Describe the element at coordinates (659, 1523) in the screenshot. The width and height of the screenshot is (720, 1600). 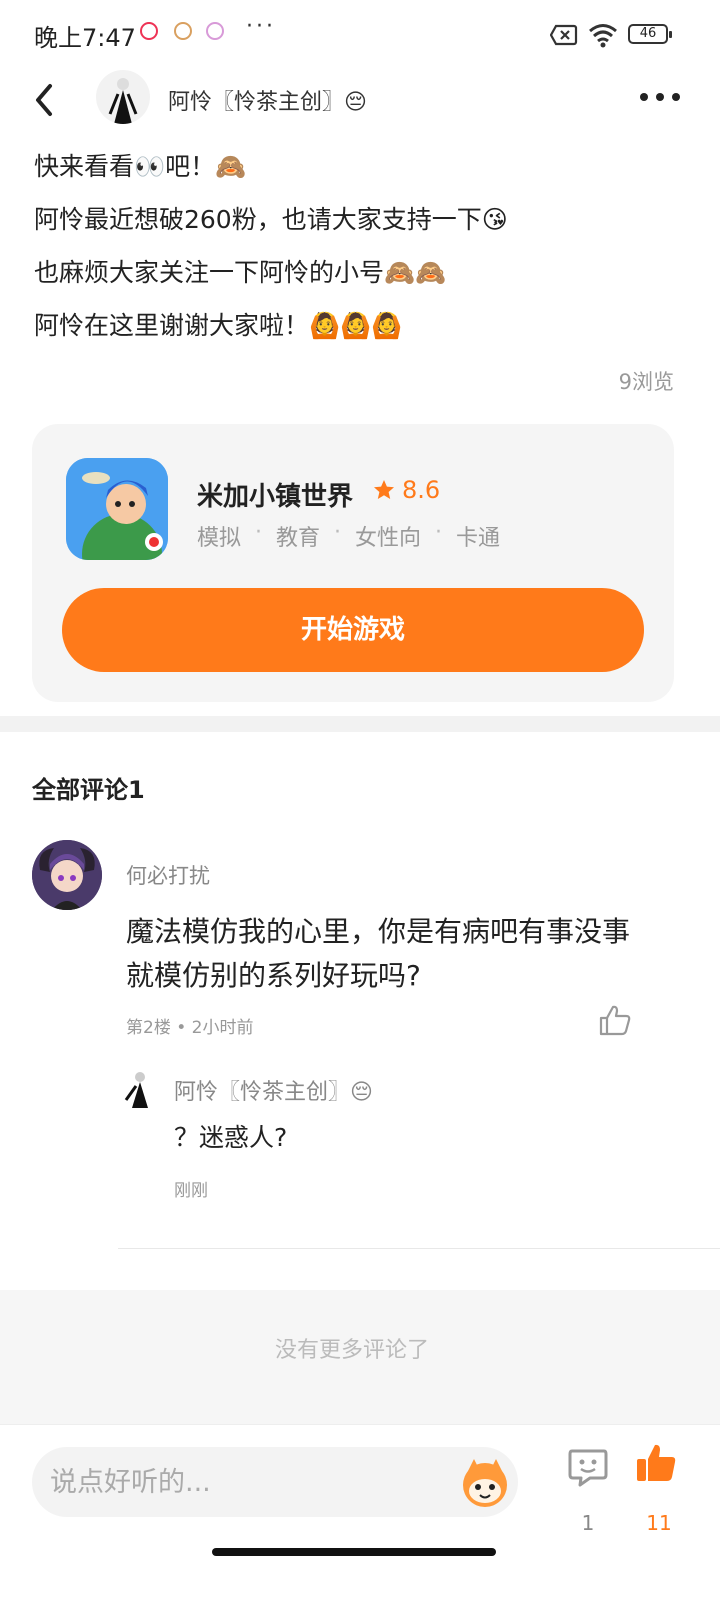
I see `like-count: 11` at that location.